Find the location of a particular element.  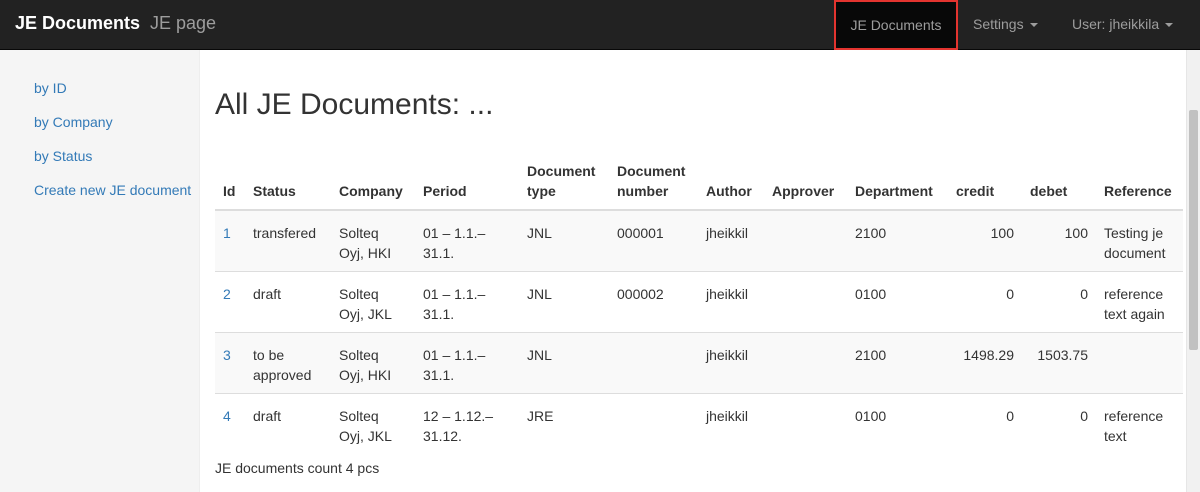

cell-document-number: 000002 is located at coordinates (653, 302).